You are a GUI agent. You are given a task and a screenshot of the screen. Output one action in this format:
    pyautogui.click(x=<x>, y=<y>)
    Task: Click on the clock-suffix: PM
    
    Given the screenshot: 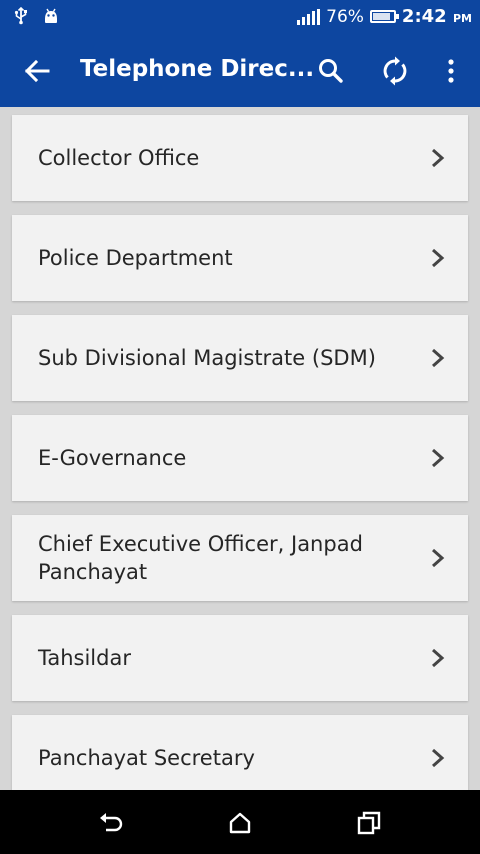 What is the action you would take?
    pyautogui.click(x=462, y=18)
    